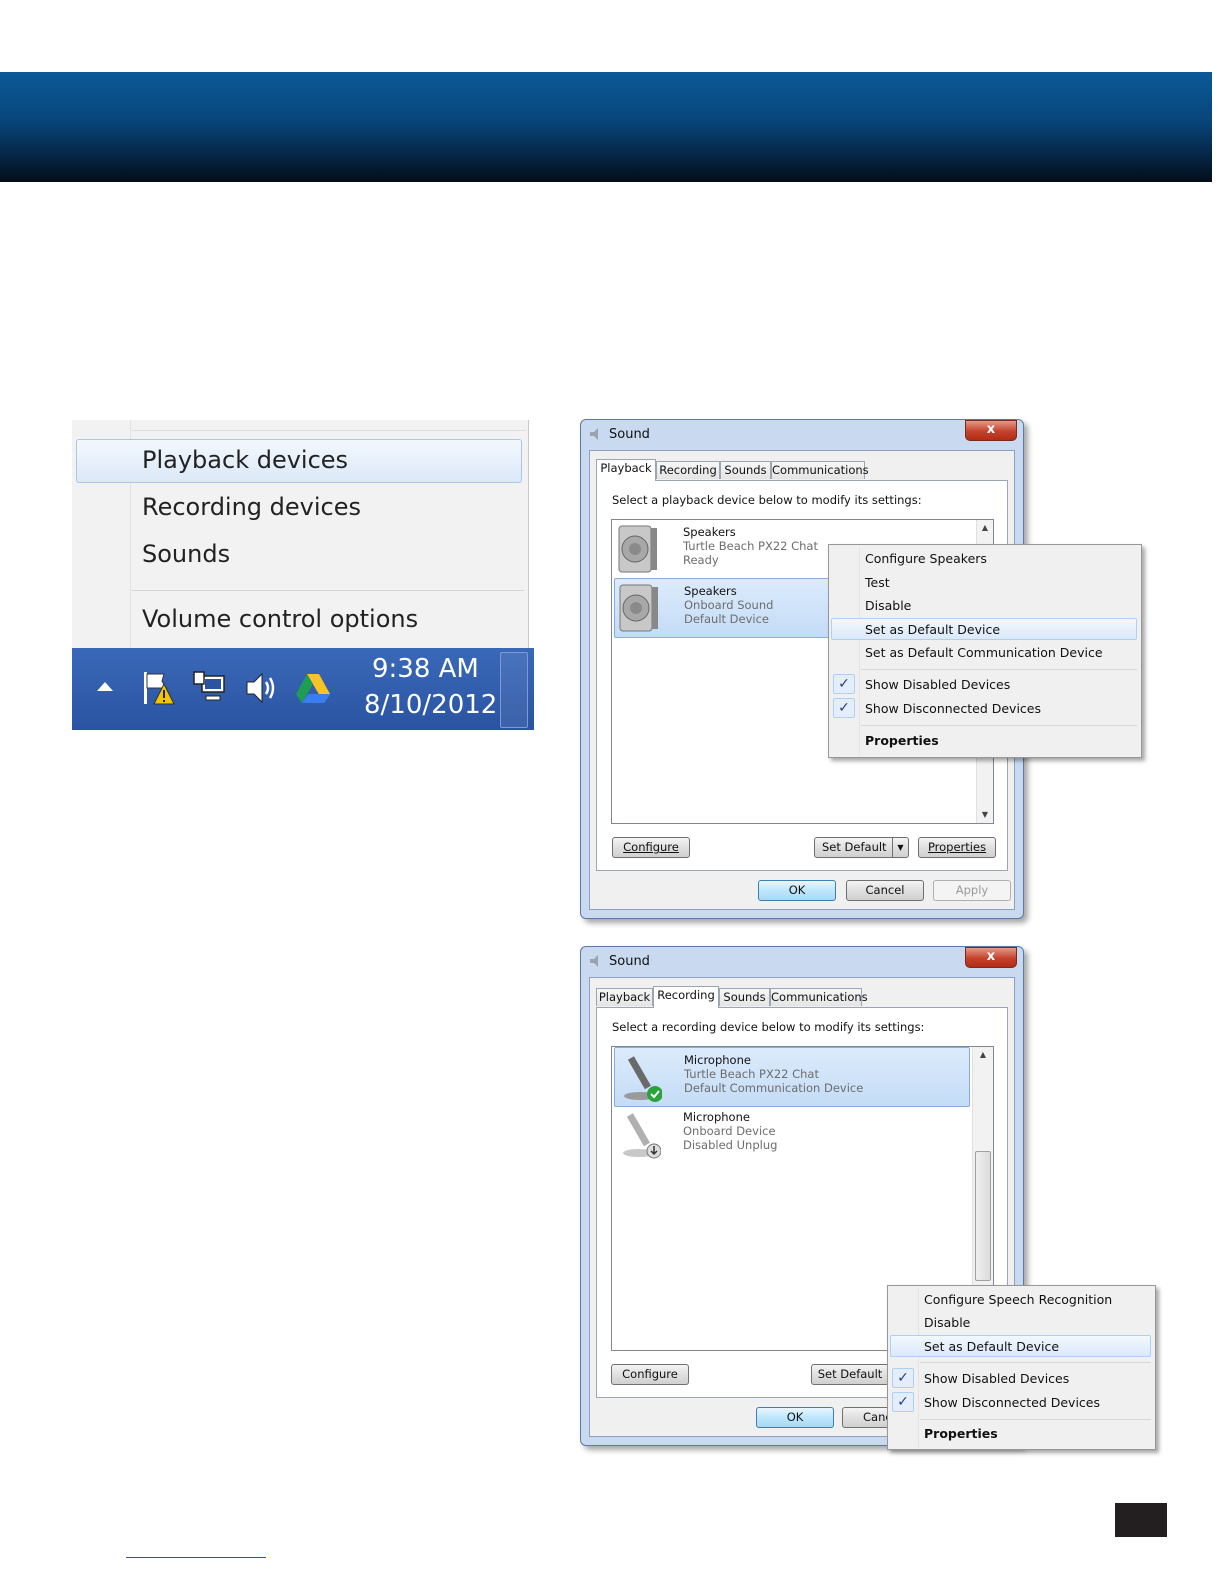 This screenshot has width=1224, height=1584. Describe the element at coordinates (877, 582) in the screenshot. I see `menu-item-test: Test` at that location.